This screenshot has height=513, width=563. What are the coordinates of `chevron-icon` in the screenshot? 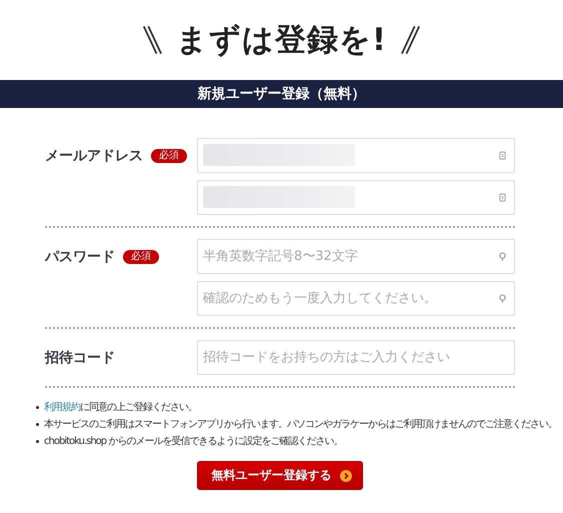 It's located at (346, 476).